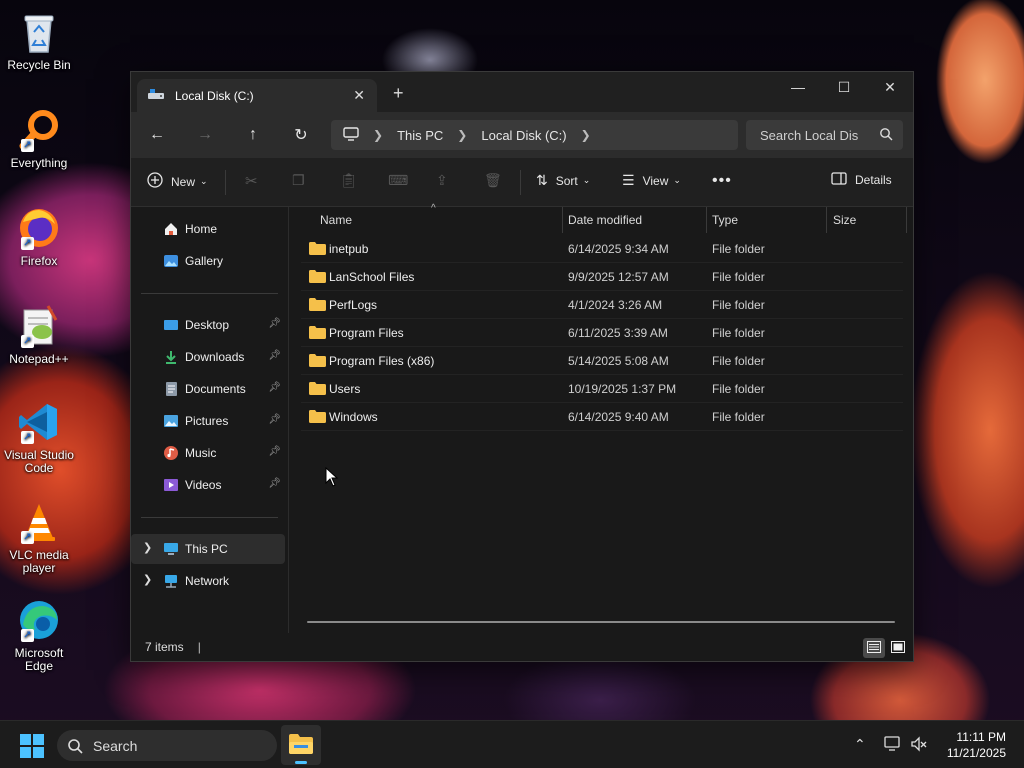 This screenshot has height=768, width=1024. Describe the element at coordinates (602, 389) in the screenshot. I see `table-row: Users 10/19/2025 1:37 PM File folder` at that location.